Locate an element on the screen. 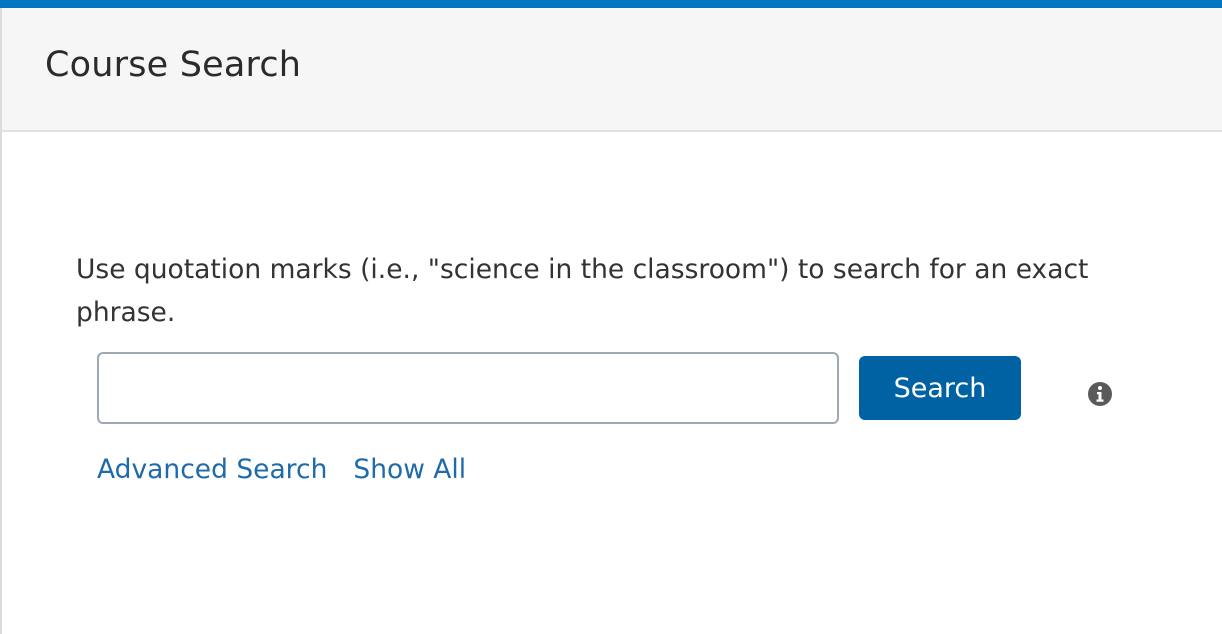 The image size is (1222, 634). top-accent-bar is located at coordinates (611, 4).